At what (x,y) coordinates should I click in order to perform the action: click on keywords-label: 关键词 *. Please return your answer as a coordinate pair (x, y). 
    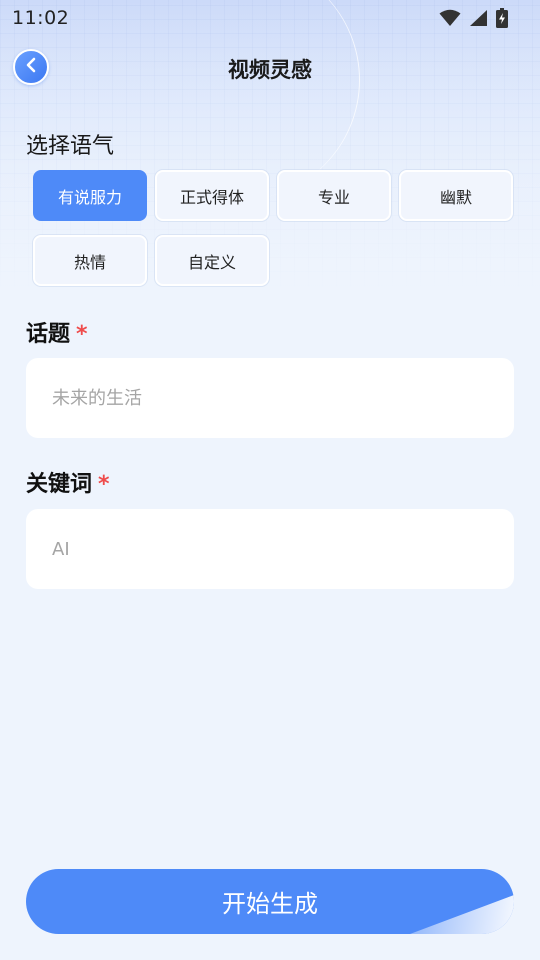
    Looking at the image, I should click on (68, 482).